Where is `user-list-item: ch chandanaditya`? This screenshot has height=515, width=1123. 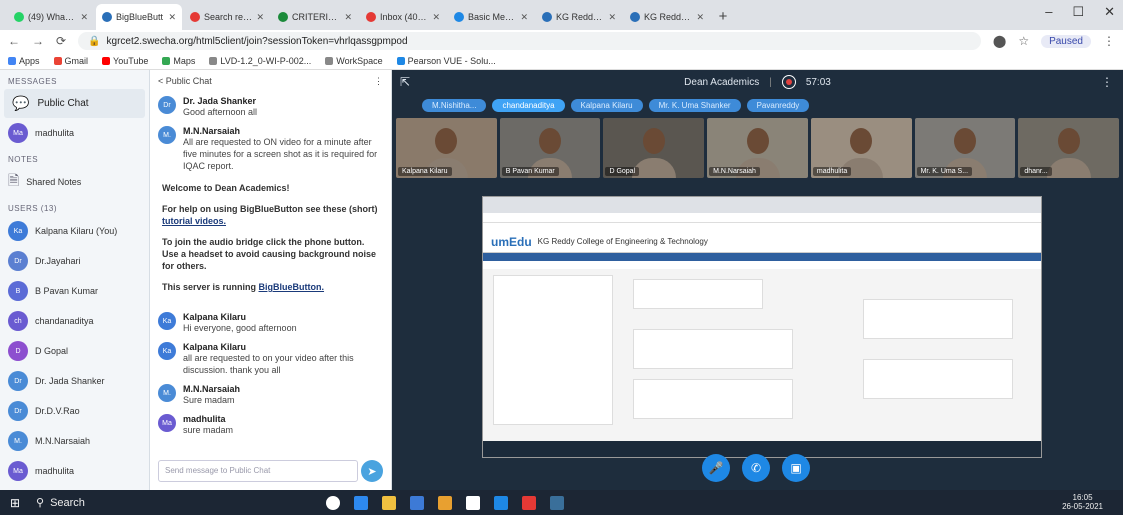 user-list-item: ch chandanaditya is located at coordinates (74, 321).